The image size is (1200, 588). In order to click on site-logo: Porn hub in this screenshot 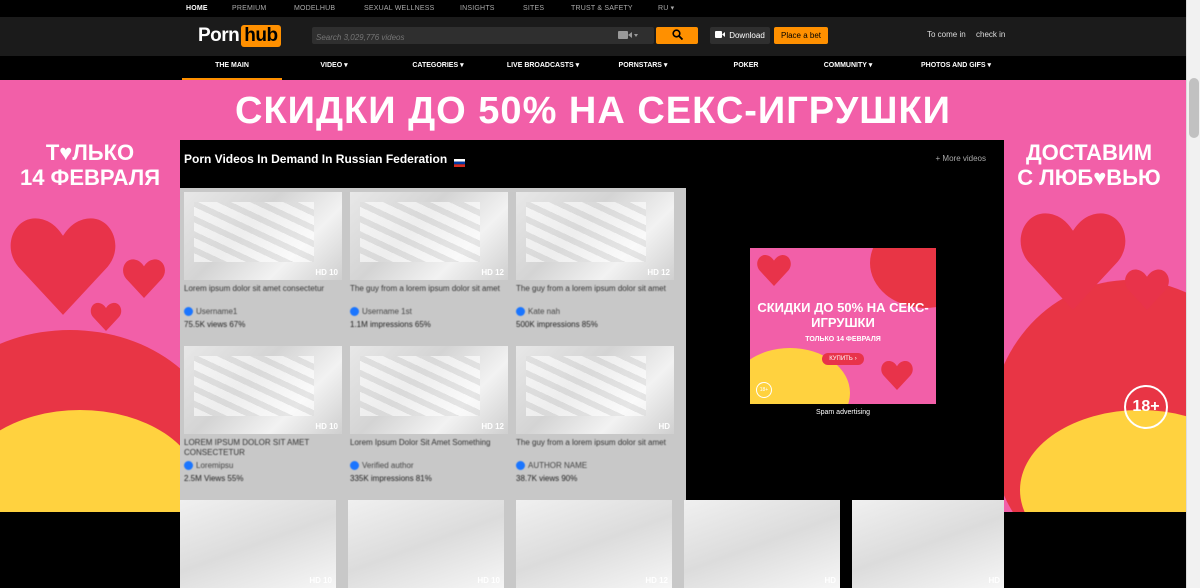, I will do `click(239, 36)`.